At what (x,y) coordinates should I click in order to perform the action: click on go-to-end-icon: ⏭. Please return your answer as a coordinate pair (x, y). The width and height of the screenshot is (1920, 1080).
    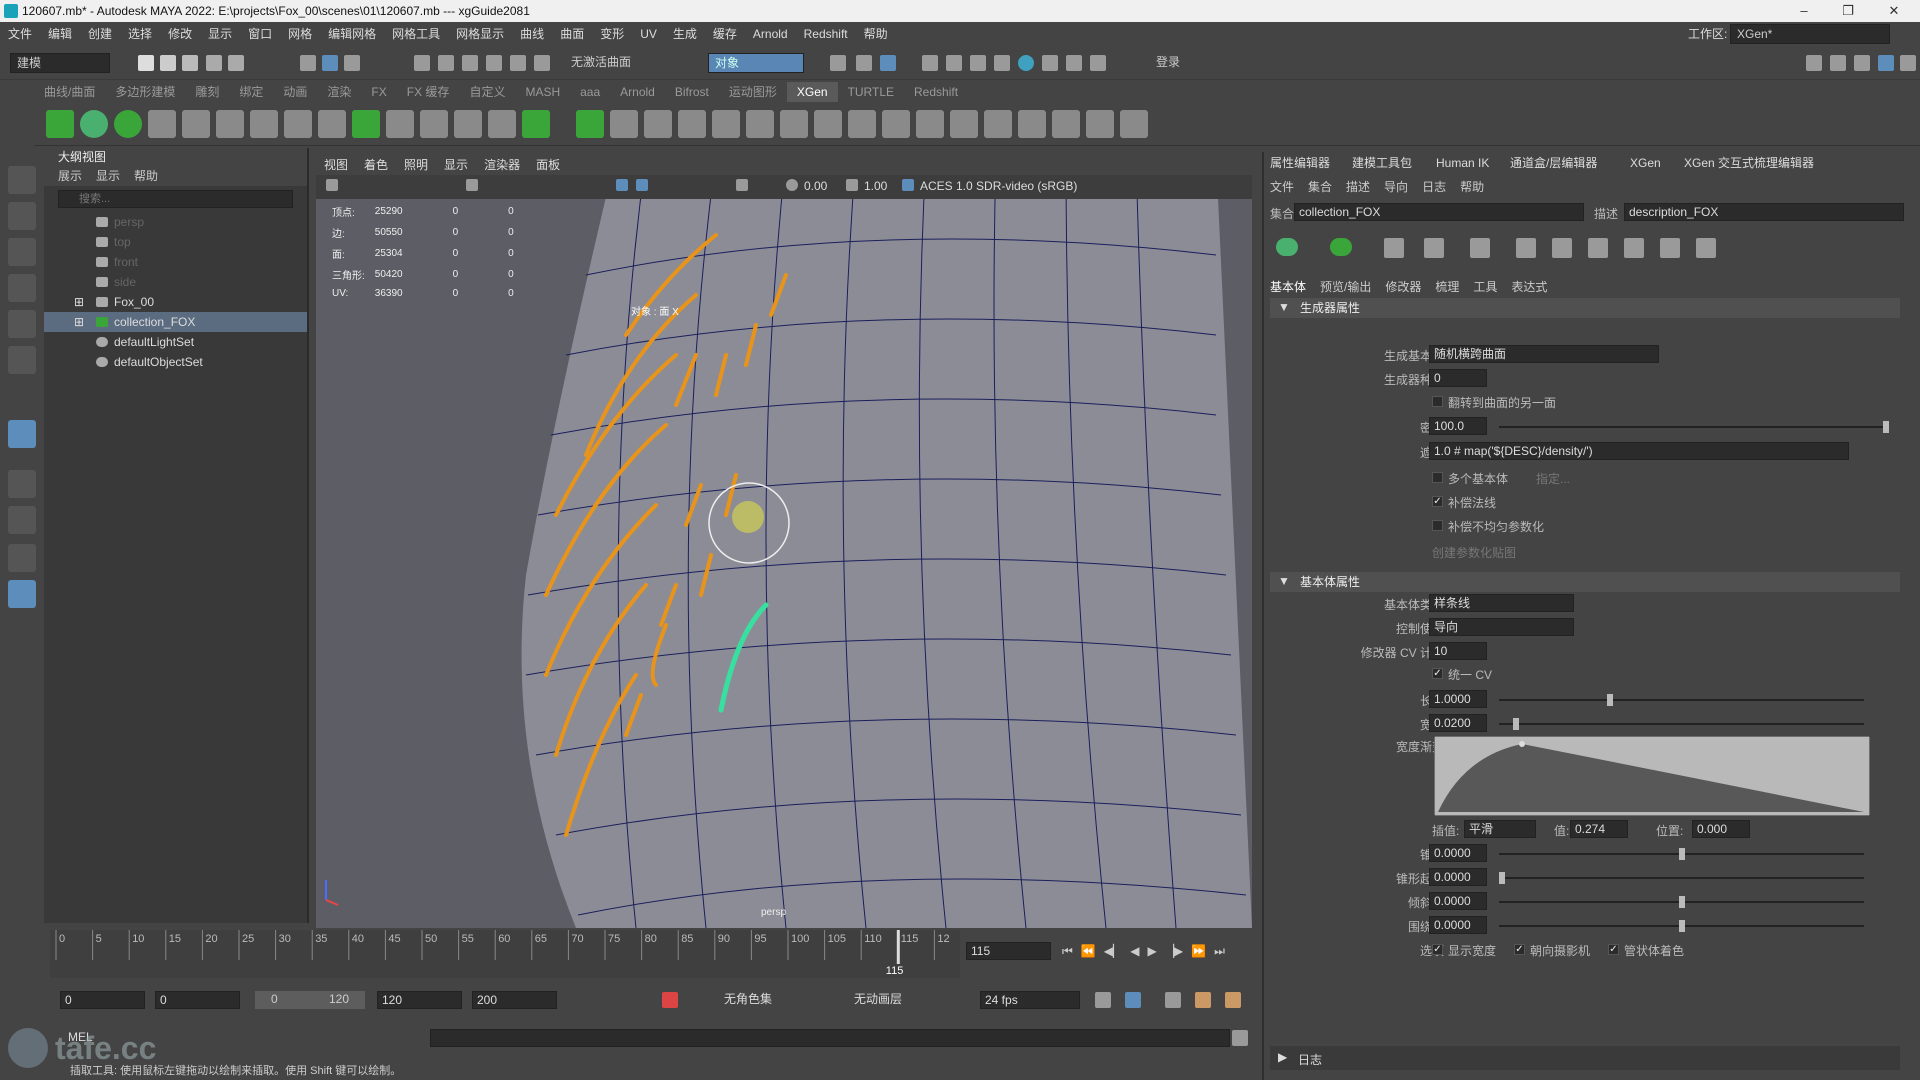
    Looking at the image, I should click on (1219, 951).